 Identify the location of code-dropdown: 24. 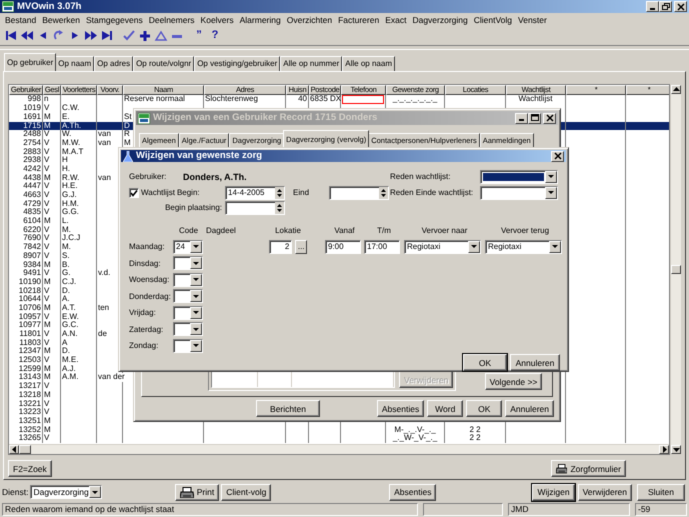
(188, 247).